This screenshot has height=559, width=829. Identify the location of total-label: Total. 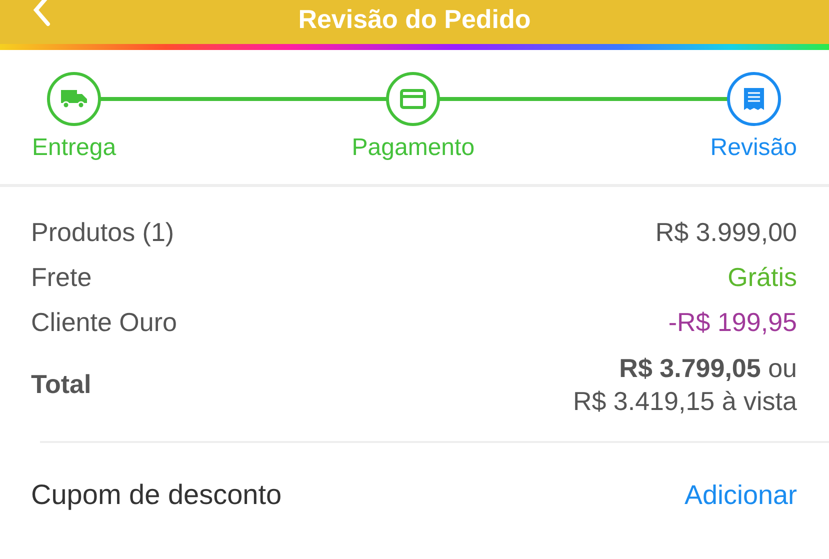
(61, 384).